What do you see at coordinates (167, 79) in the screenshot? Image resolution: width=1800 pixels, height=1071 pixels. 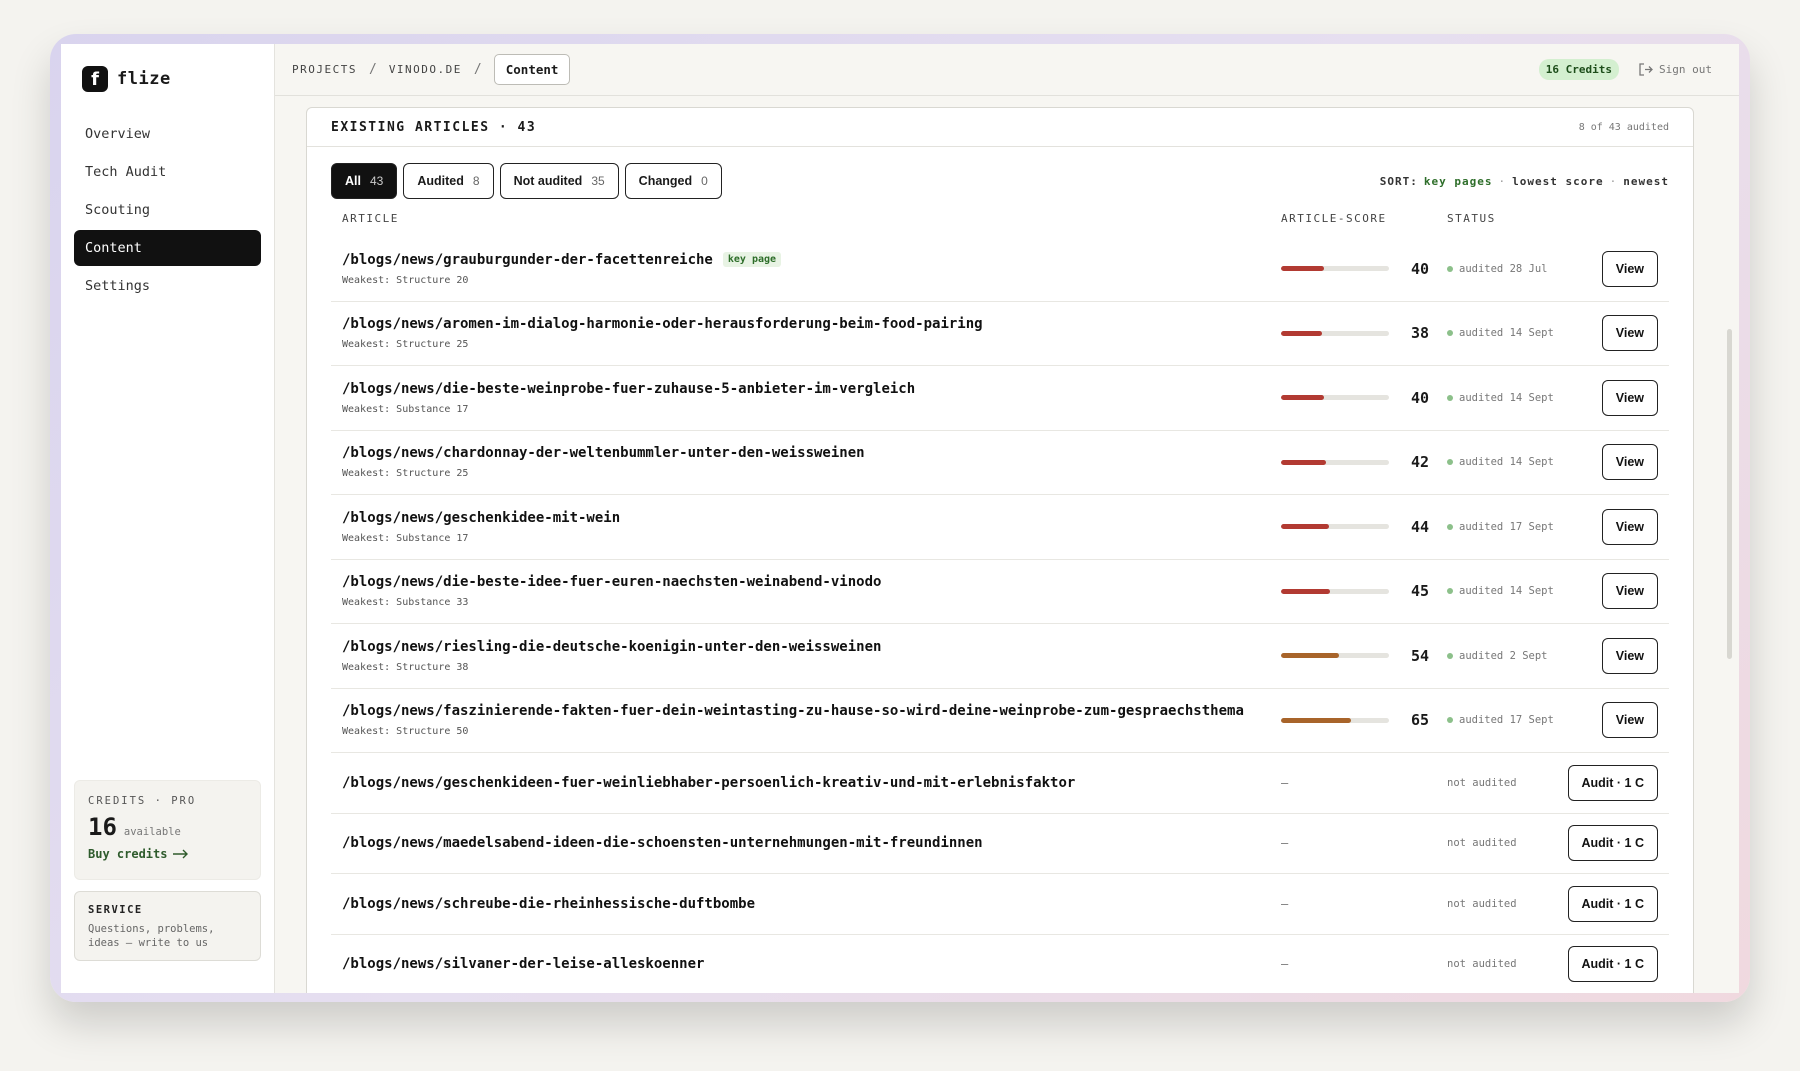 I see `brand: f flize` at bounding box center [167, 79].